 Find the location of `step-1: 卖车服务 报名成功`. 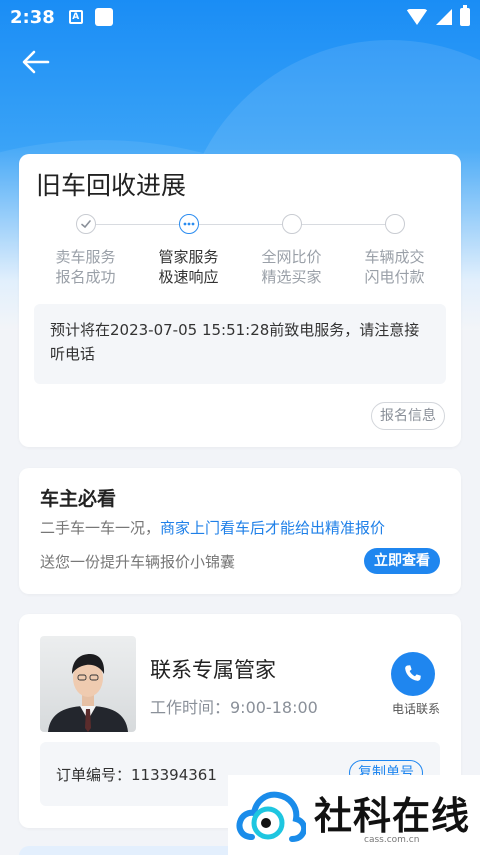

step-1: 卖车服务 报名成功 is located at coordinates (111, 250).